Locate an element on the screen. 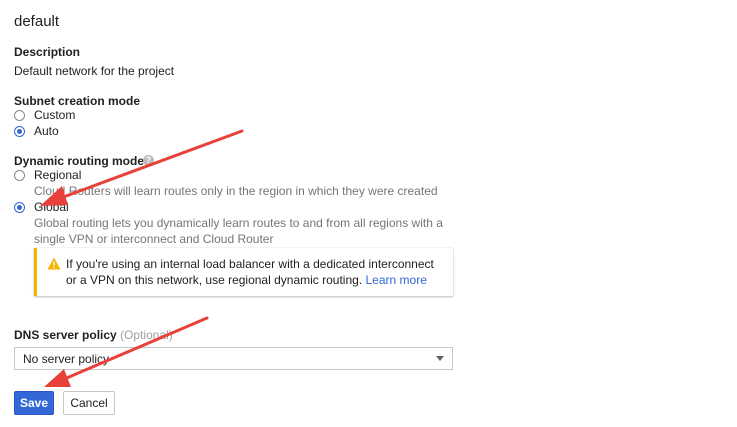 The width and height of the screenshot is (737, 427). warning-icon is located at coordinates (54, 263).